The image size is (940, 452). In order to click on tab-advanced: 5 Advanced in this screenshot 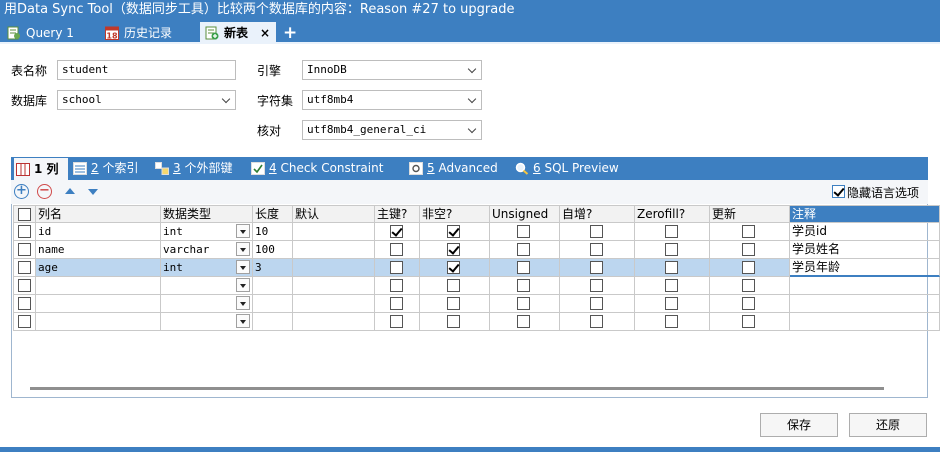, I will do `click(453, 168)`.